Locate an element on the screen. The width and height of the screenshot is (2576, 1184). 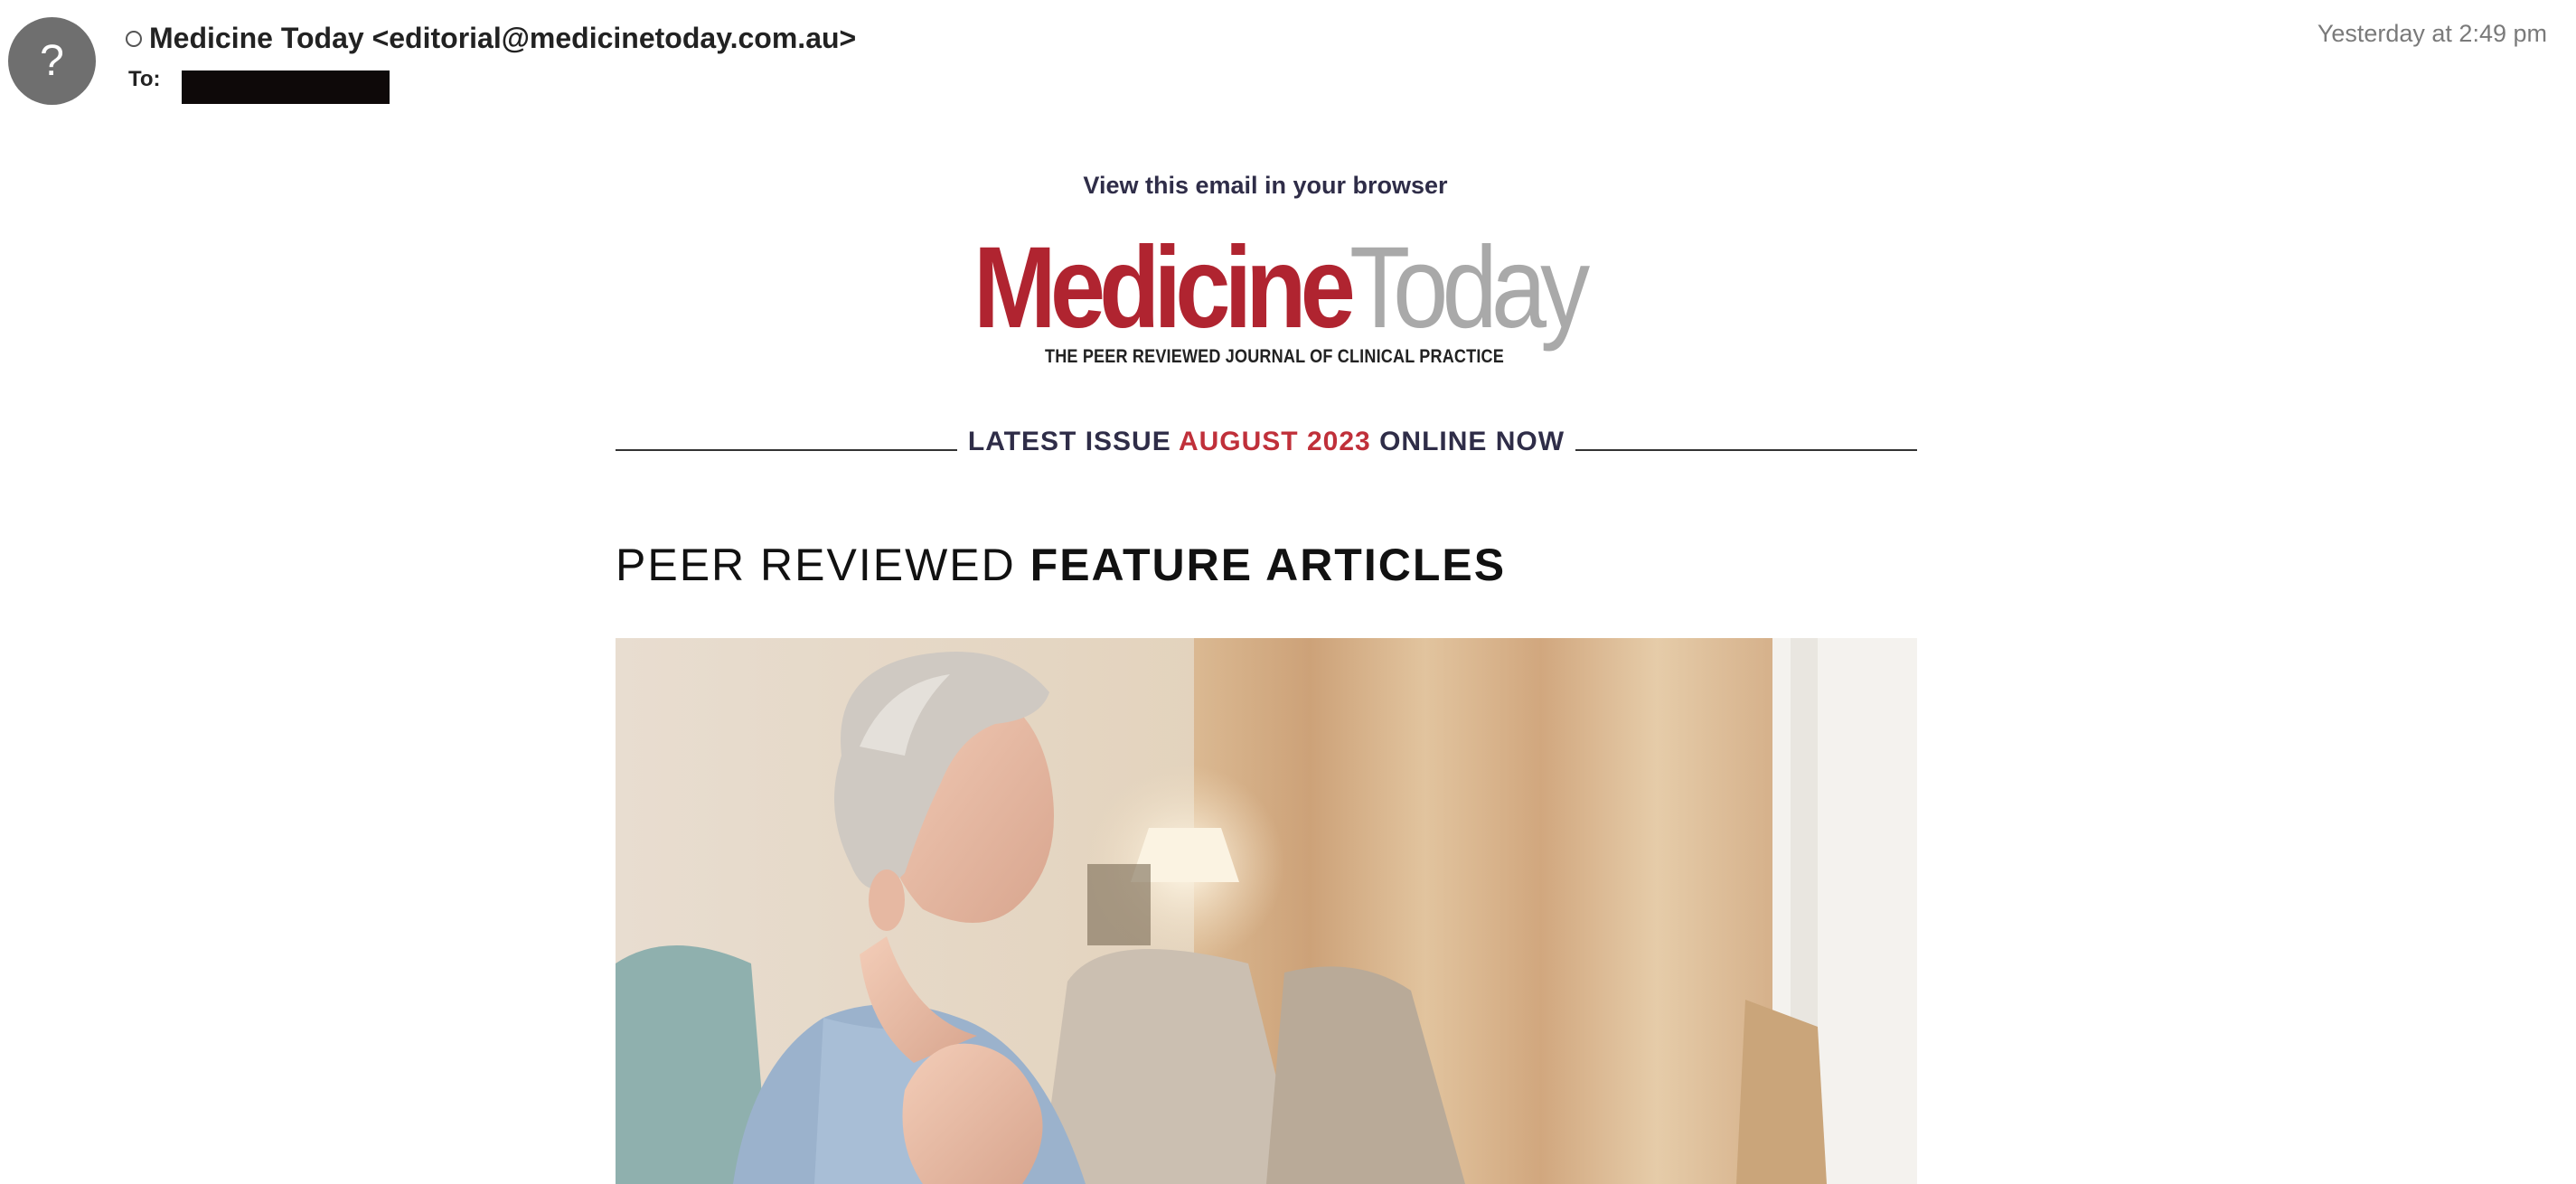
logo-medicine-text: Medicine is located at coordinates (1165, 287).